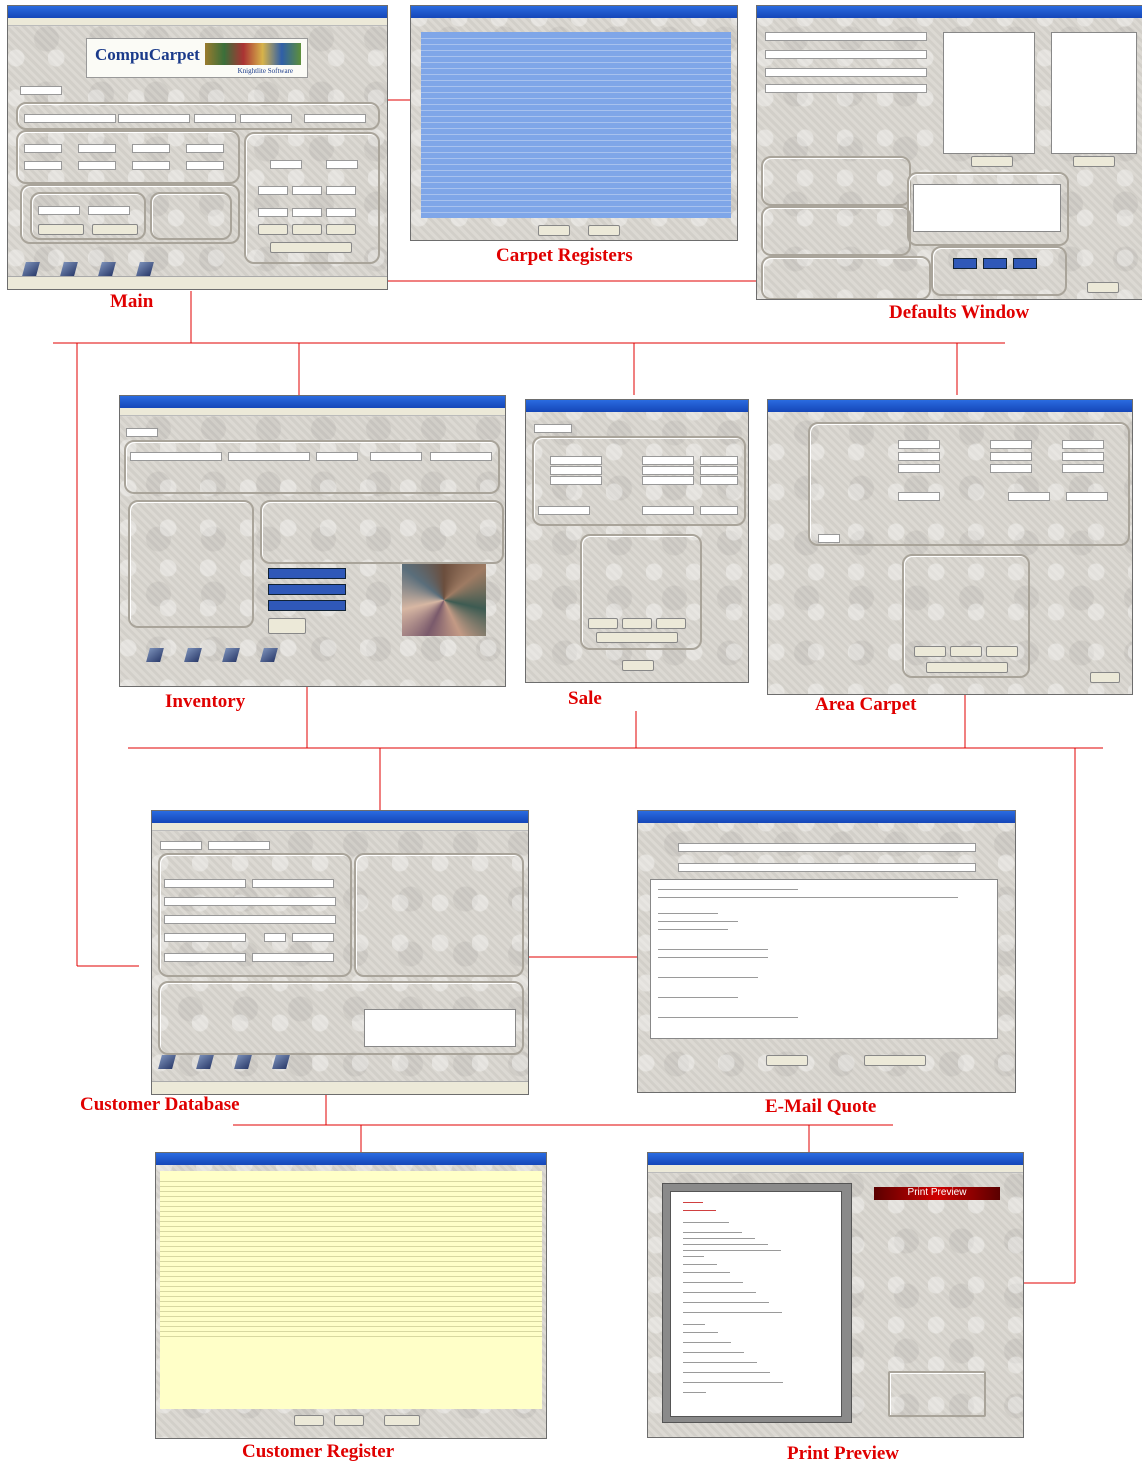  I want to click on clear-database-button, so click(115, 229).